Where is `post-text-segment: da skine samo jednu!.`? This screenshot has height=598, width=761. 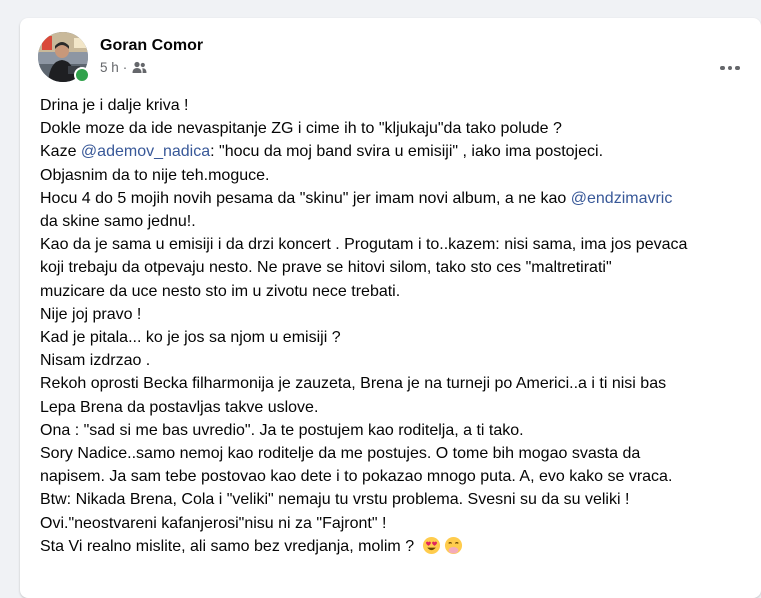 post-text-segment: da skine samo jednu!. is located at coordinates (118, 222).